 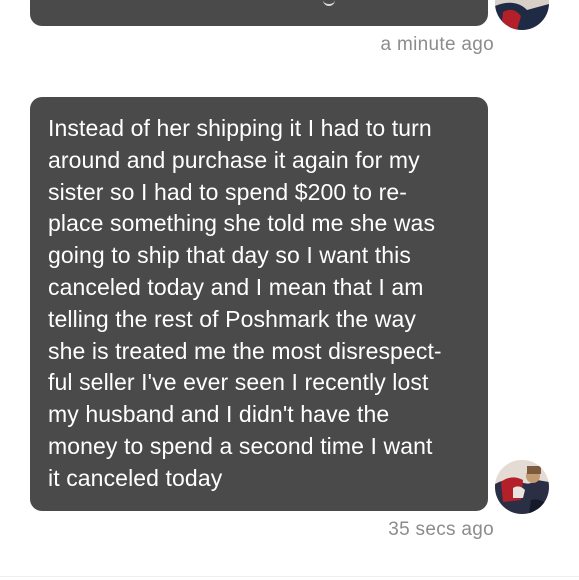 I want to click on divider, so click(x=289, y=576).